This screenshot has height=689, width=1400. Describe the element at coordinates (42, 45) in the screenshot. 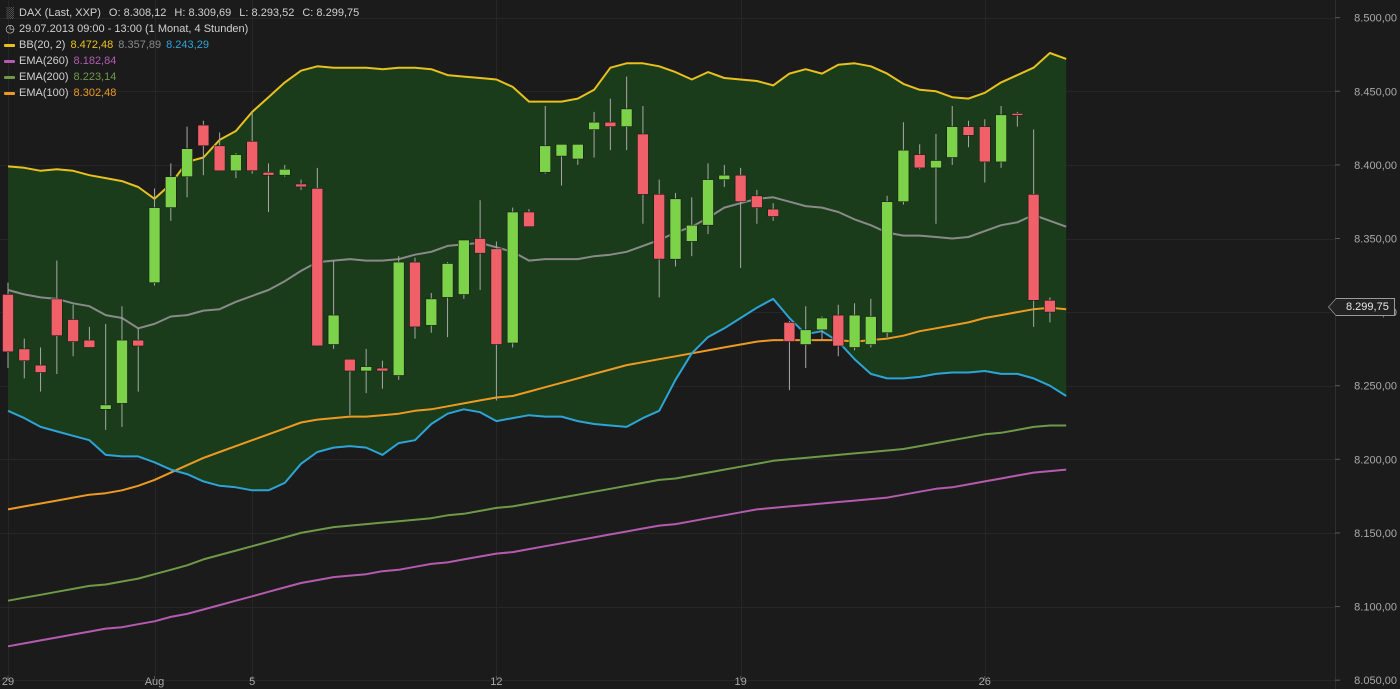

I see `legend-bb-label: BB(20, 2)` at that location.